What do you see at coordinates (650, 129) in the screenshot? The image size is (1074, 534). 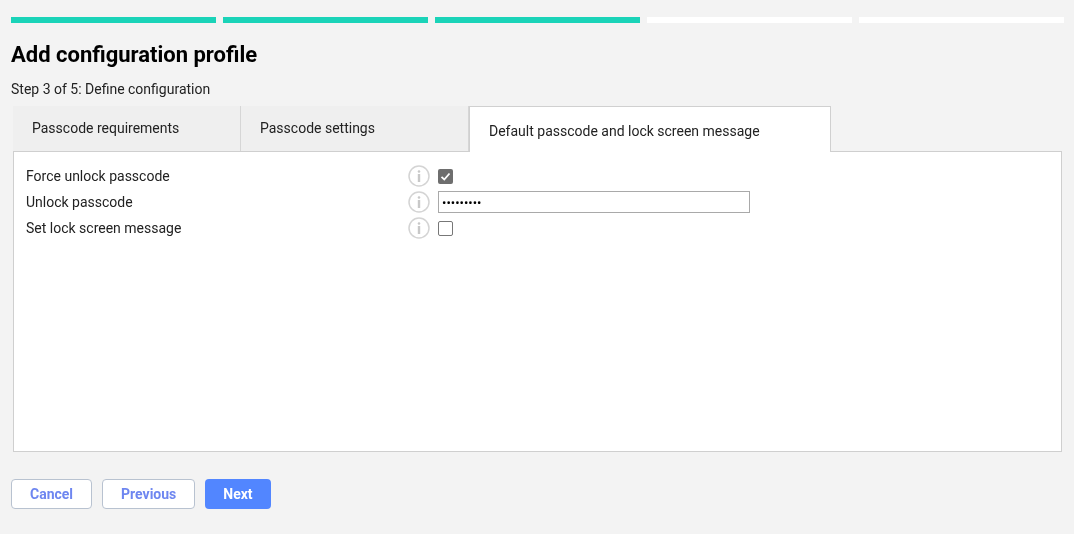 I see `tab: Default passcode and lock screen message` at bounding box center [650, 129].